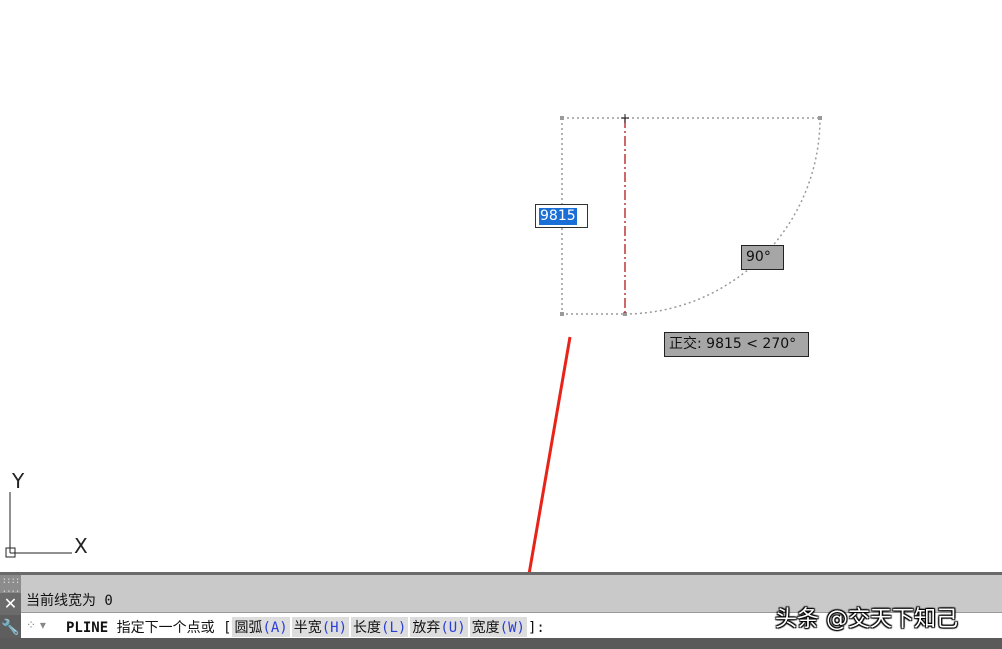 This screenshot has width=1002, height=649. I want to click on status-strip, so click(501, 643).